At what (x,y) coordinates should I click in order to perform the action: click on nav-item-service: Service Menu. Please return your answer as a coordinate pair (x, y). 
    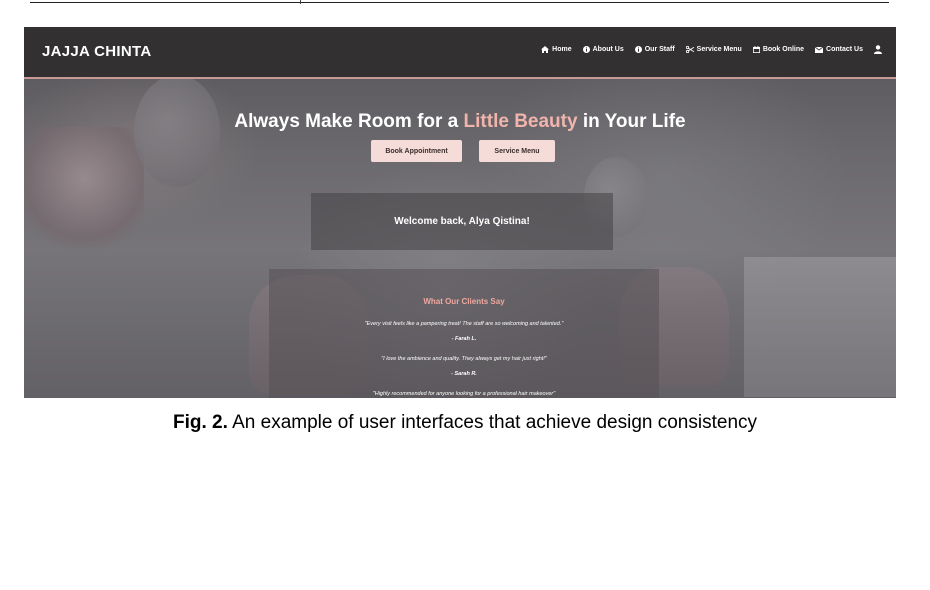
    Looking at the image, I should click on (713, 49).